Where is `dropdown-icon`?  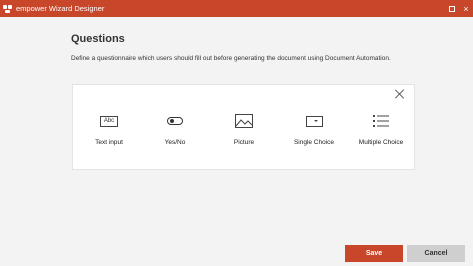
dropdown-icon is located at coordinates (314, 121).